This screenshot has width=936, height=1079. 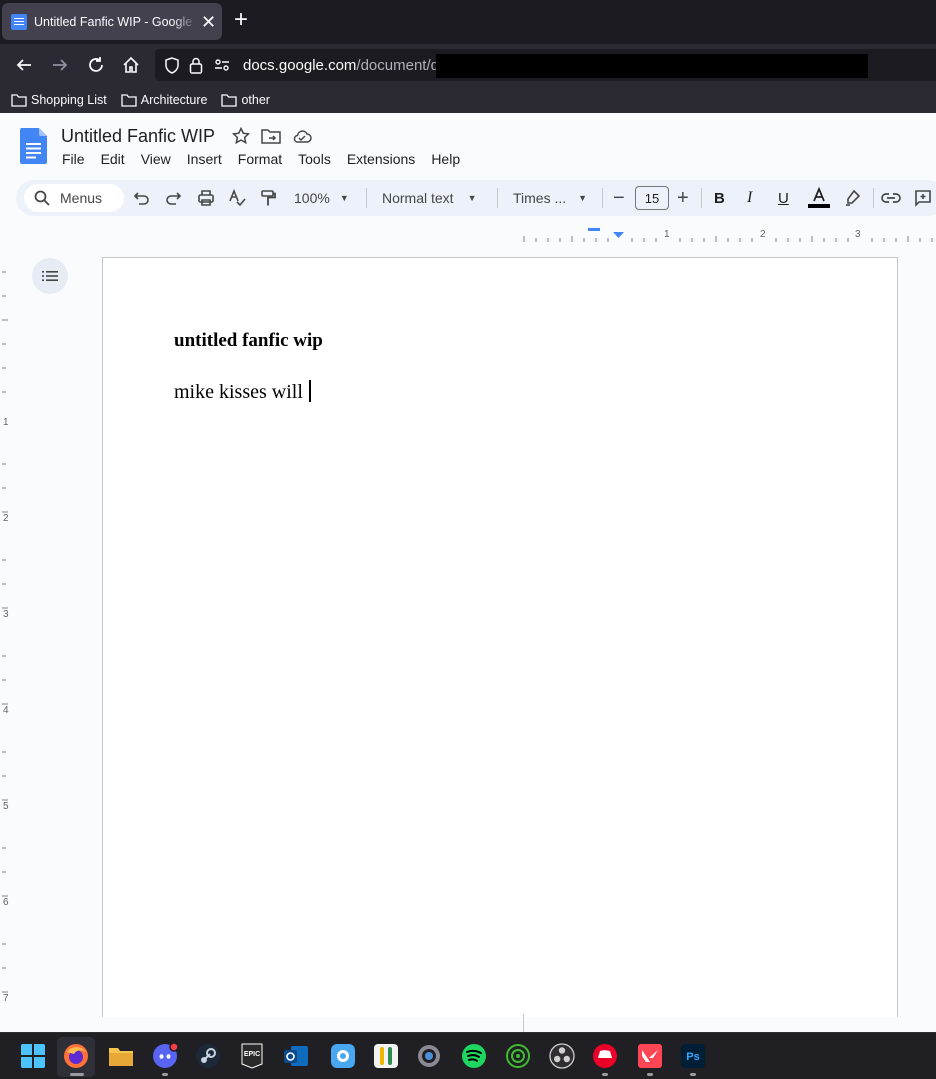 I want to click on bookmark-shopping-list: Shopping List, so click(x=59, y=100).